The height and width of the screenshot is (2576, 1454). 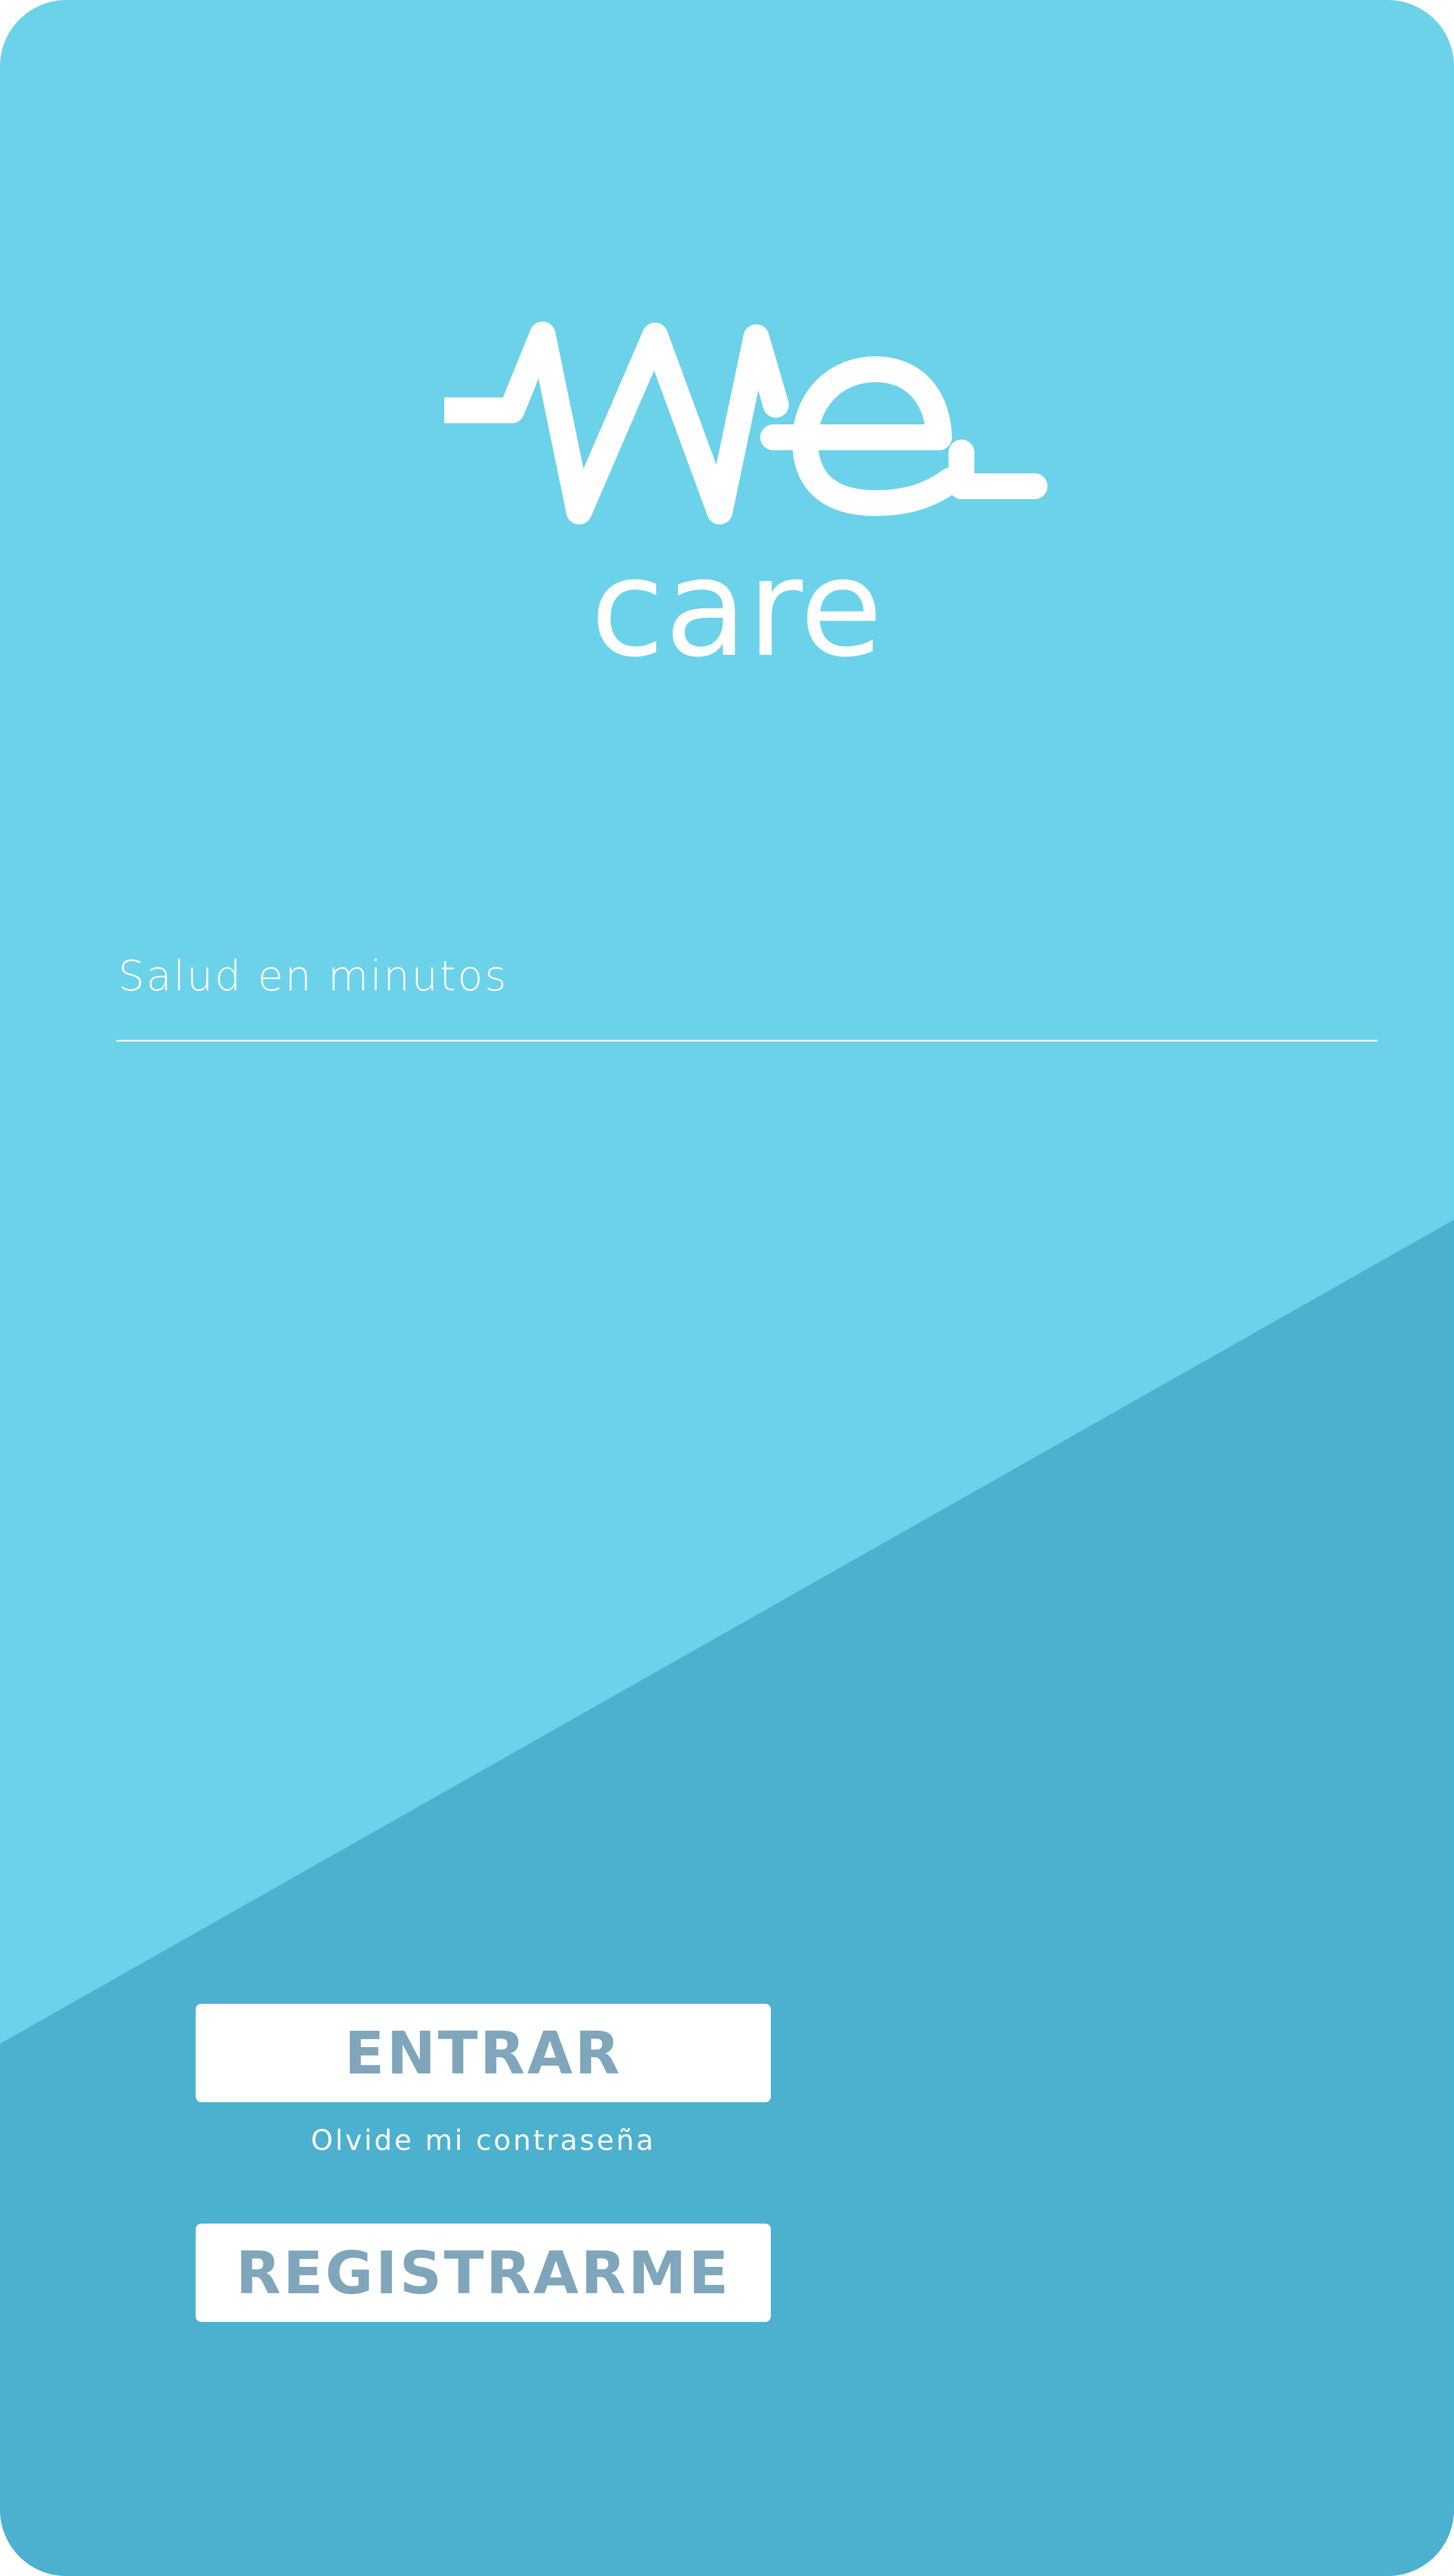 I want to click on enter-button: ENTRAR, so click(x=483, y=2053).